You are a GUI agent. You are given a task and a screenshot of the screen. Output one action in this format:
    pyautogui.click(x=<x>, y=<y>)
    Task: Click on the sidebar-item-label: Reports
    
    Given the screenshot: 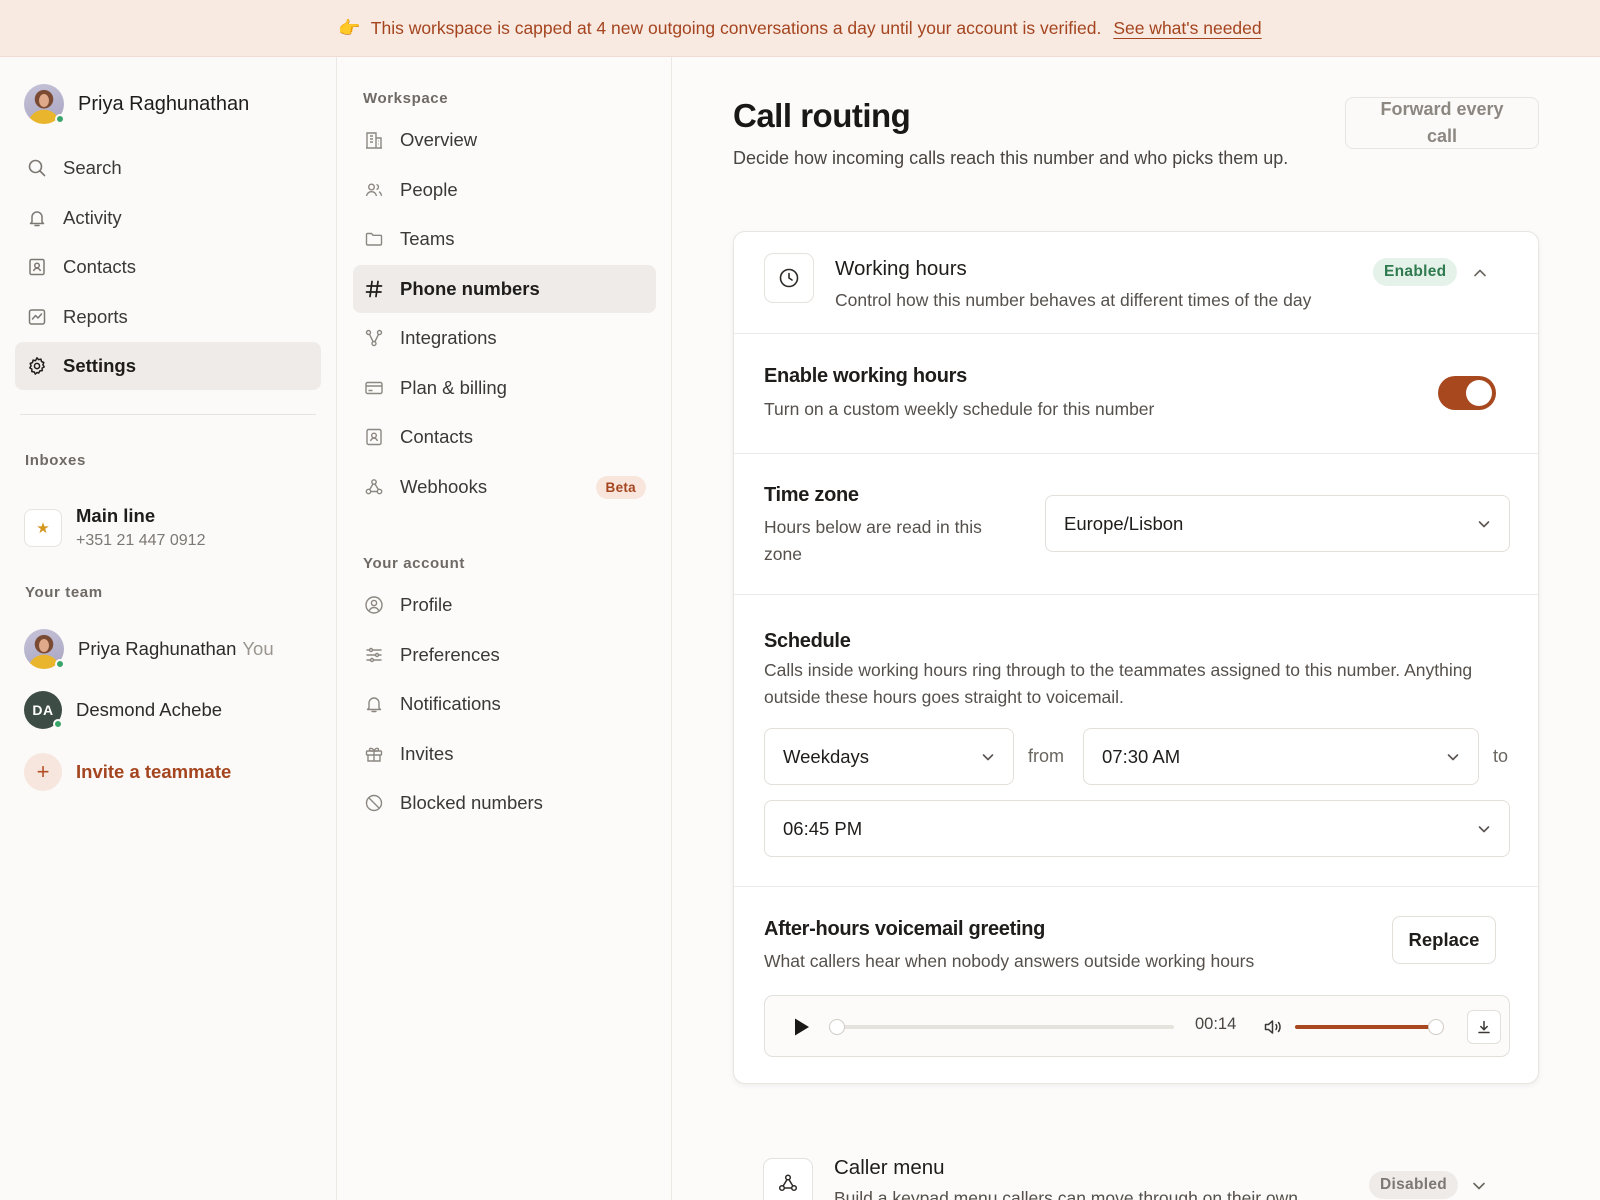 What is the action you would take?
    pyautogui.click(x=95, y=316)
    